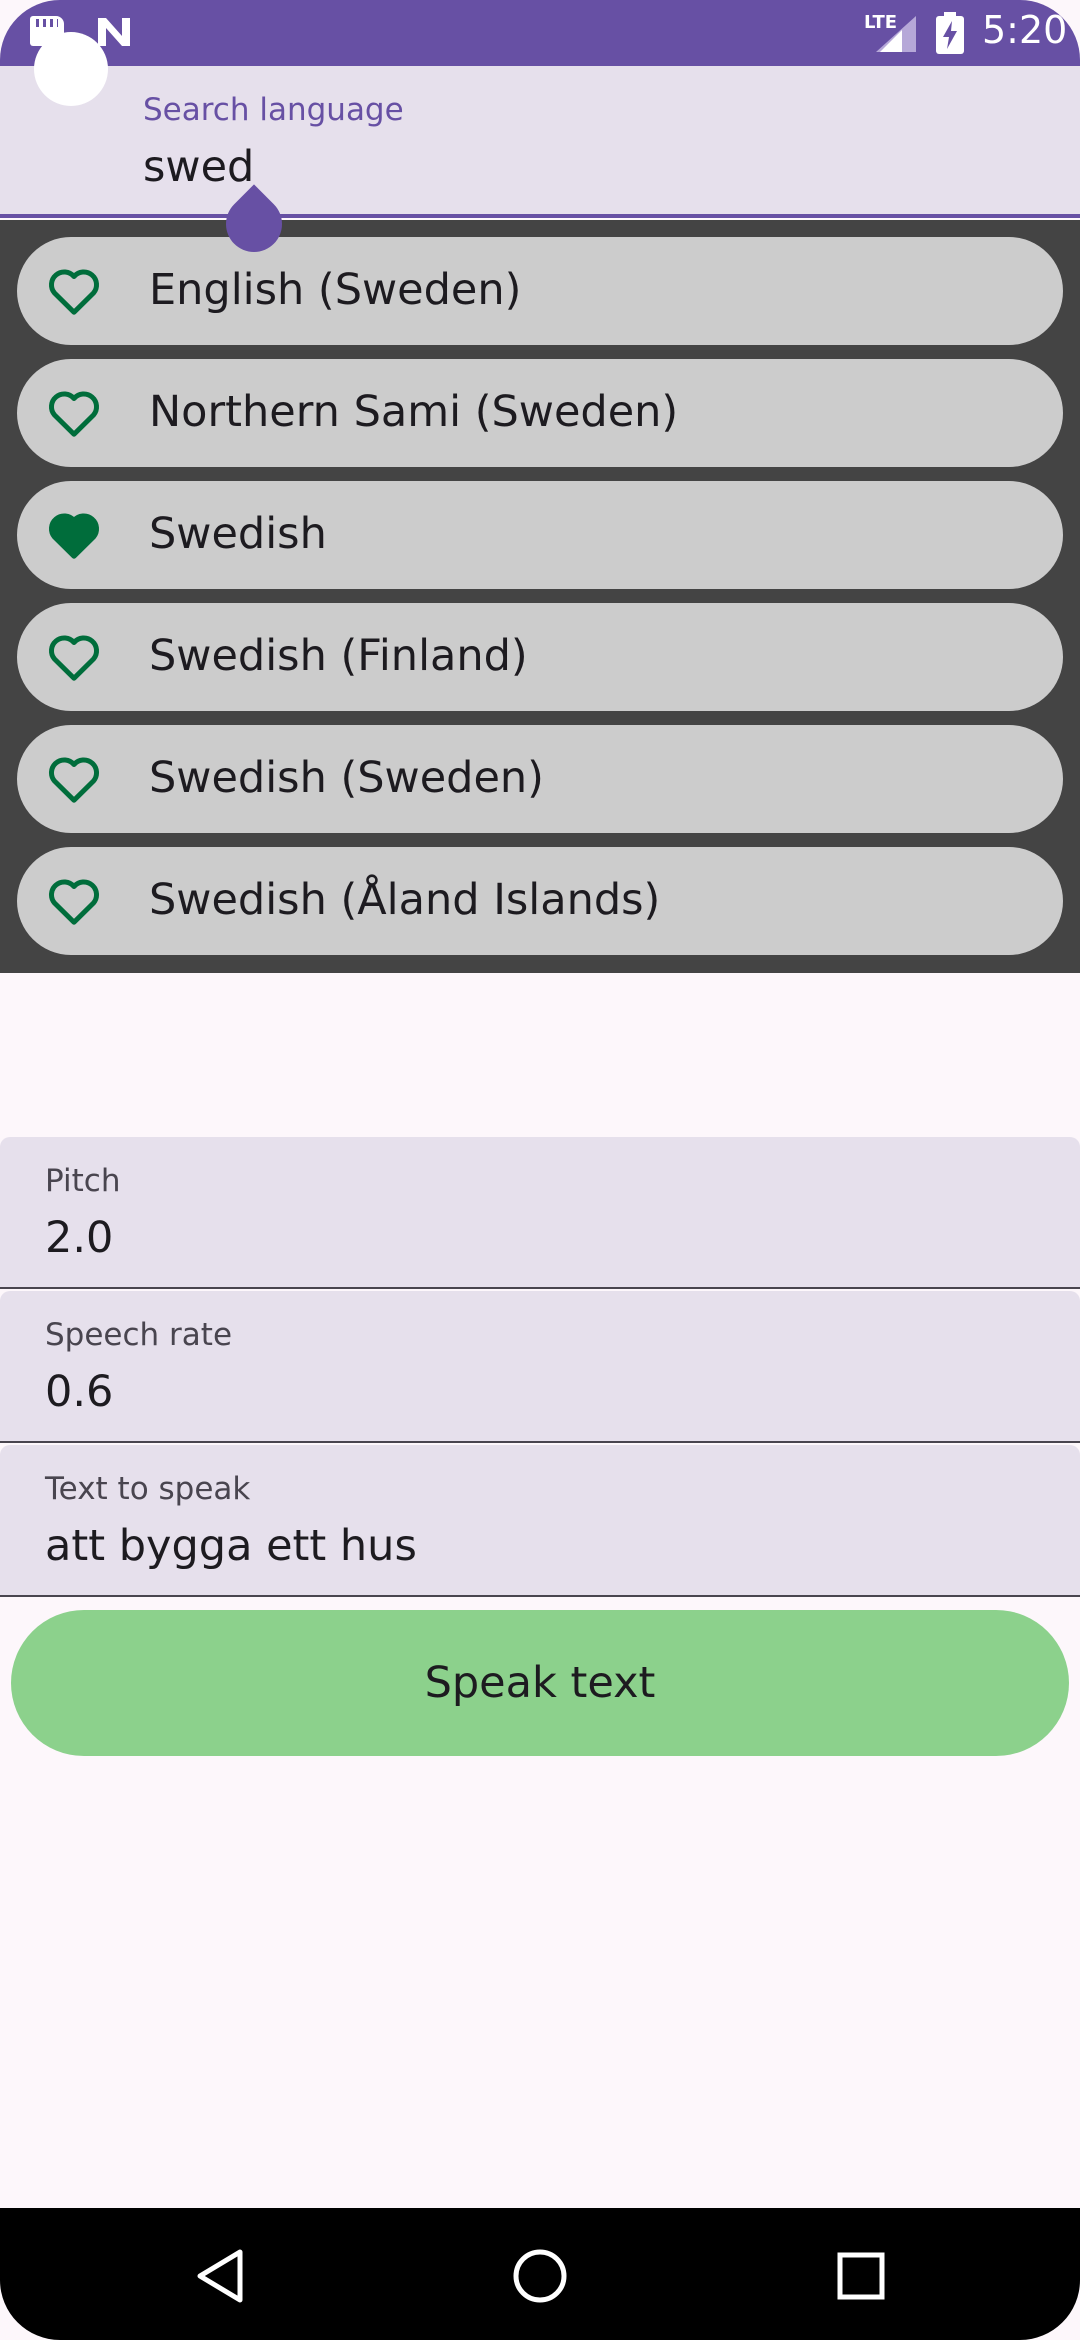 The width and height of the screenshot is (1080, 2340). I want to click on signal-icon, so click(896, 34).